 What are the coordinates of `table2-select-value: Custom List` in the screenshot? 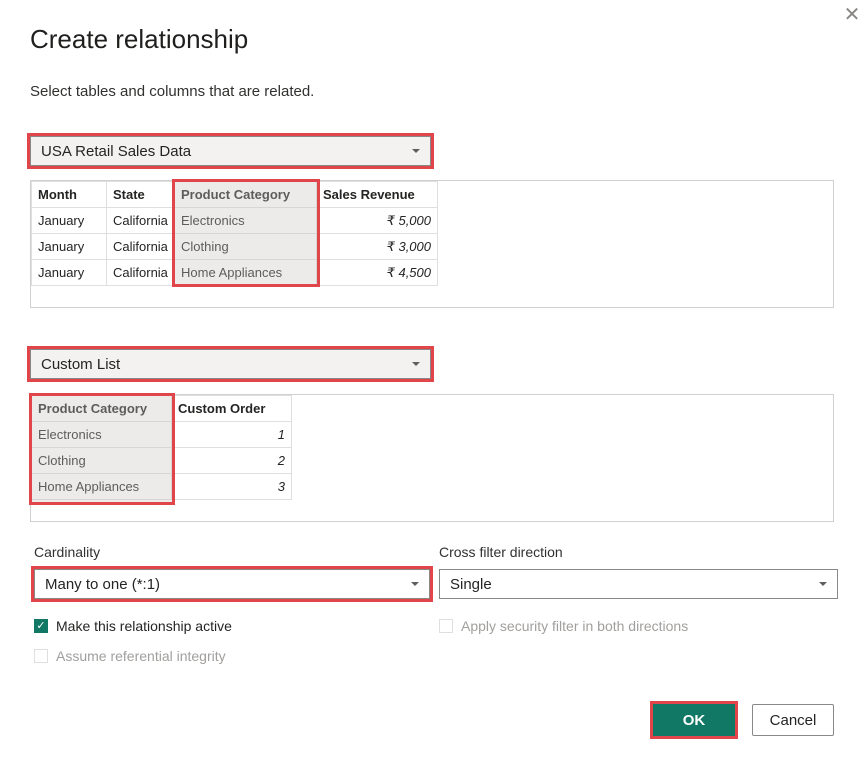 It's located at (81, 364).